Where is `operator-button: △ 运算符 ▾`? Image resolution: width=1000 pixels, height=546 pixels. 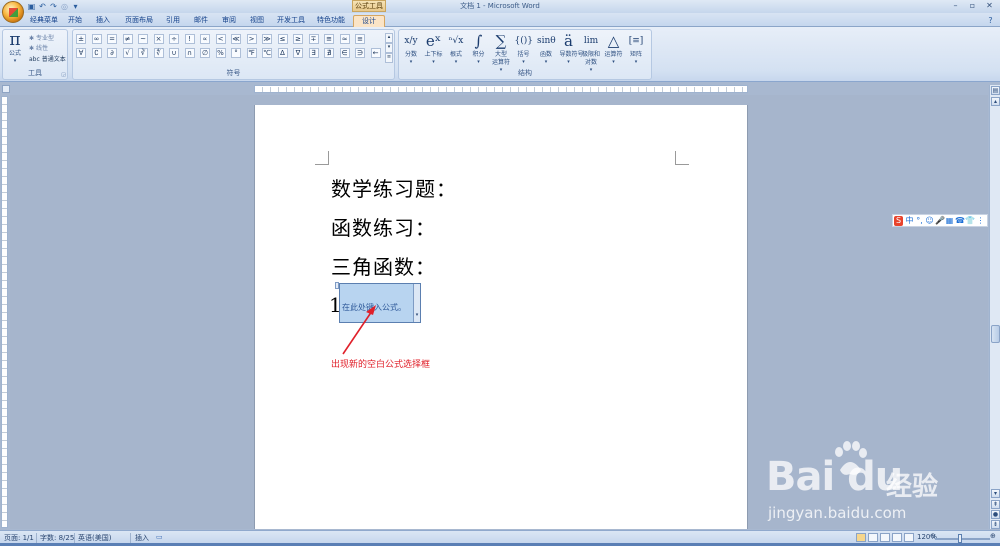
operator-button: △ 运算符 ▾ is located at coordinates (614, 48).